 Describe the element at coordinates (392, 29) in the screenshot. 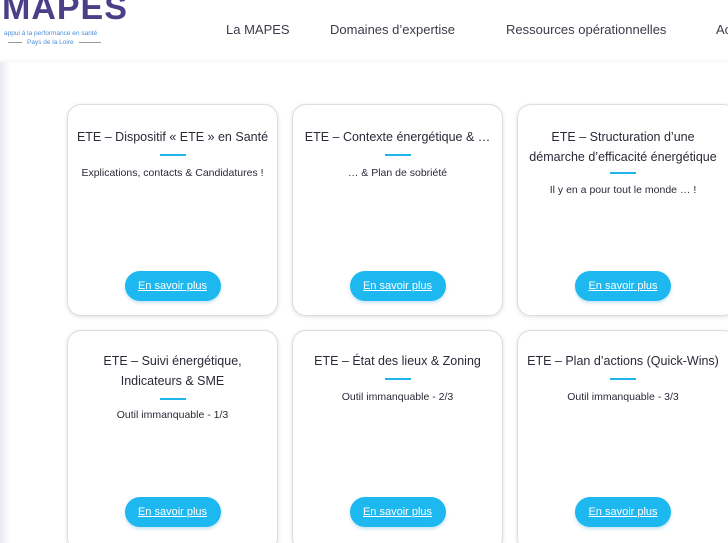

I see `nav-item-domaines-expertise: Domaines d’expertise` at that location.